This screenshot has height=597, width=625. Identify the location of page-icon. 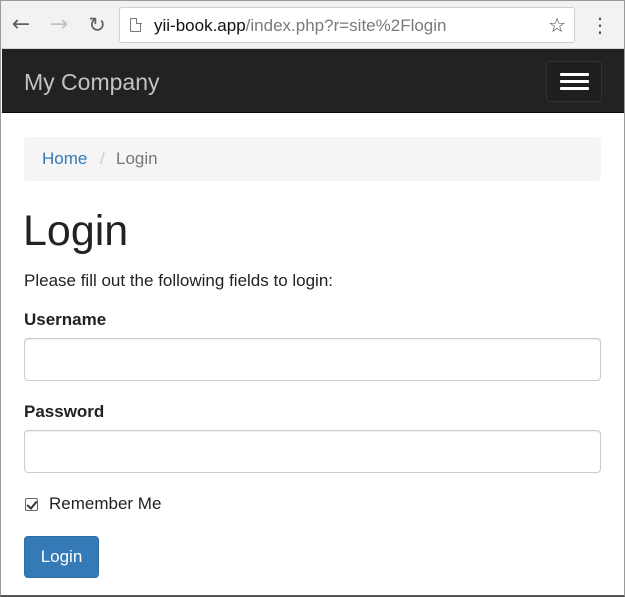
(136, 24).